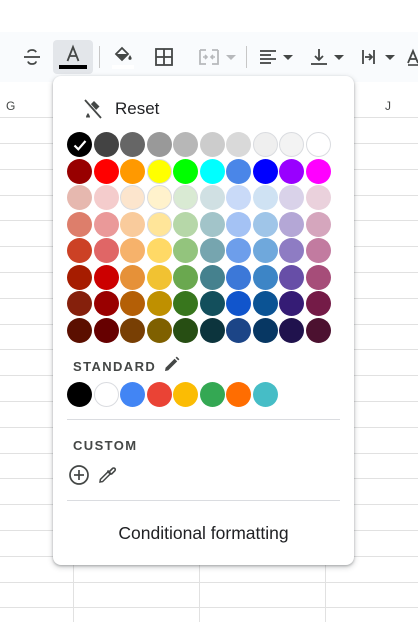  What do you see at coordinates (79, 475) in the screenshot?
I see `add-custom-color-icon` at bounding box center [79, 475].